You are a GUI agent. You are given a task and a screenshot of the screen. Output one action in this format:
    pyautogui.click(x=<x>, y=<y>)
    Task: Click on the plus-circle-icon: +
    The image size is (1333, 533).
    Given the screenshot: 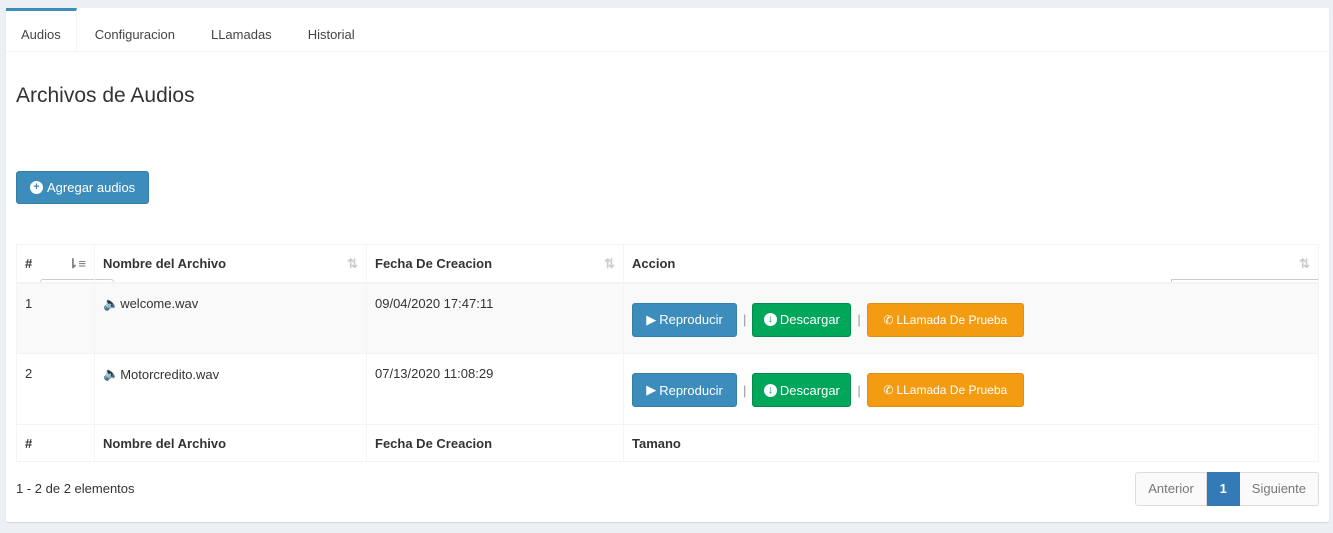 What is the action you would take?
    pyautogui.click(x=36, y=187)
    